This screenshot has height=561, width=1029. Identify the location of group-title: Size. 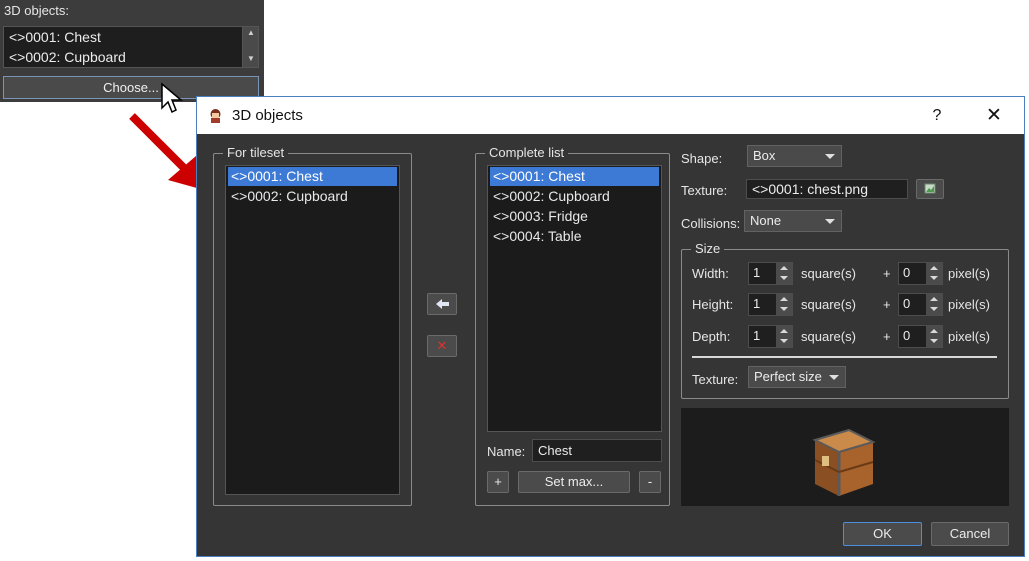
(708, 248).